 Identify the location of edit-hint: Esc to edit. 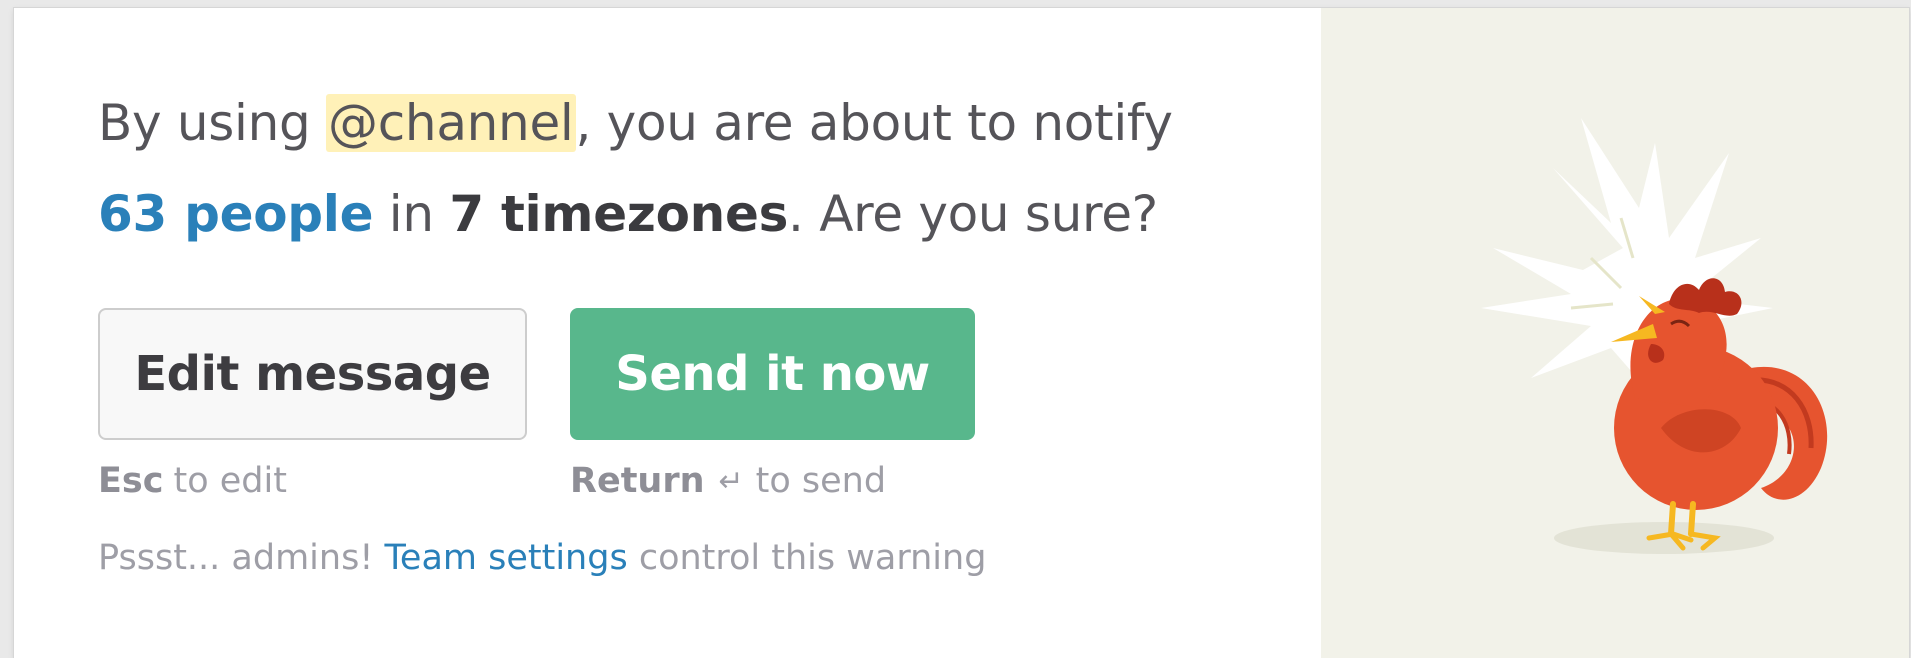
(312, 481).